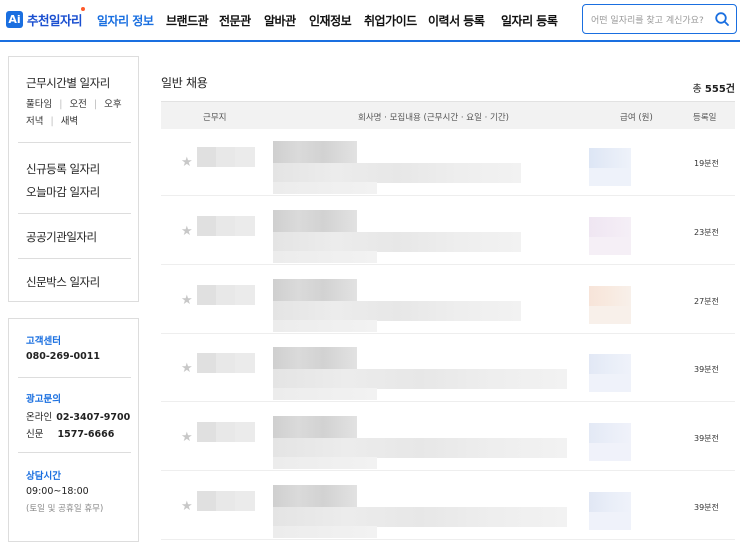 The image size is (740, 558). I want to click on search-icon, so click(722, 19).